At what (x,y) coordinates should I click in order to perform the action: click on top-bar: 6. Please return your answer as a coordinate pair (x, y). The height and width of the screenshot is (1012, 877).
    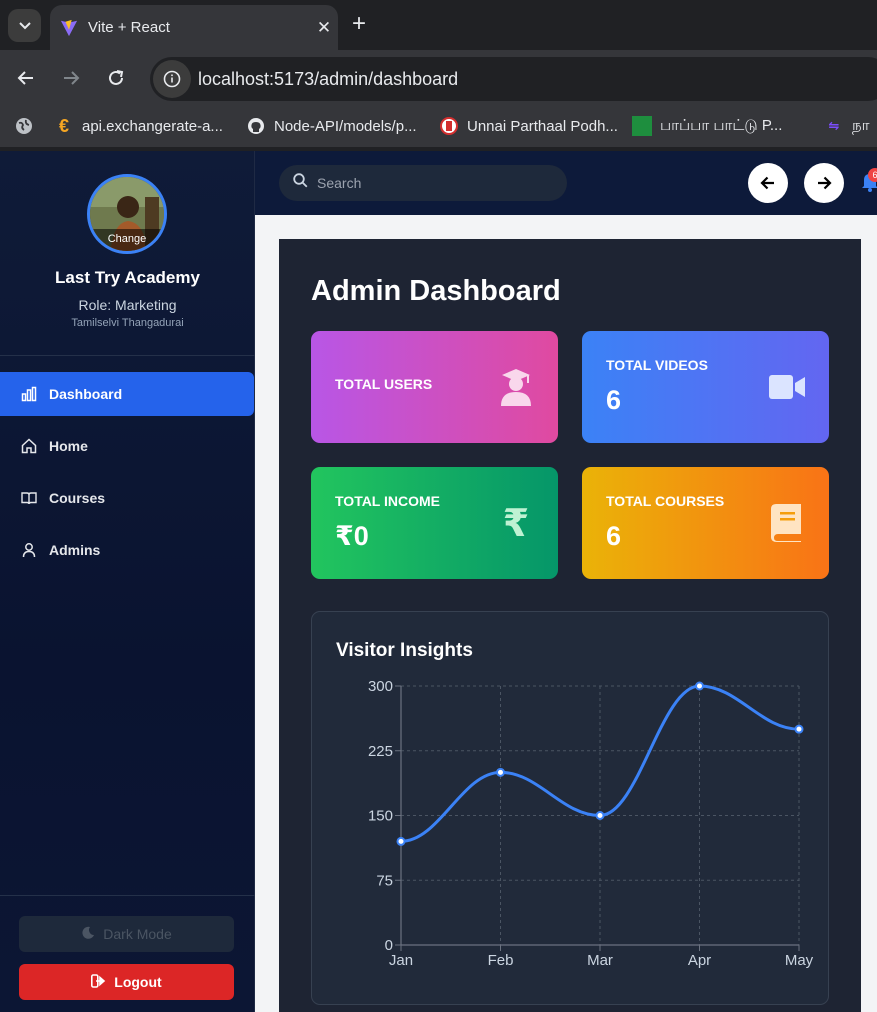
    Looking at the image, I should click on (566, 183).